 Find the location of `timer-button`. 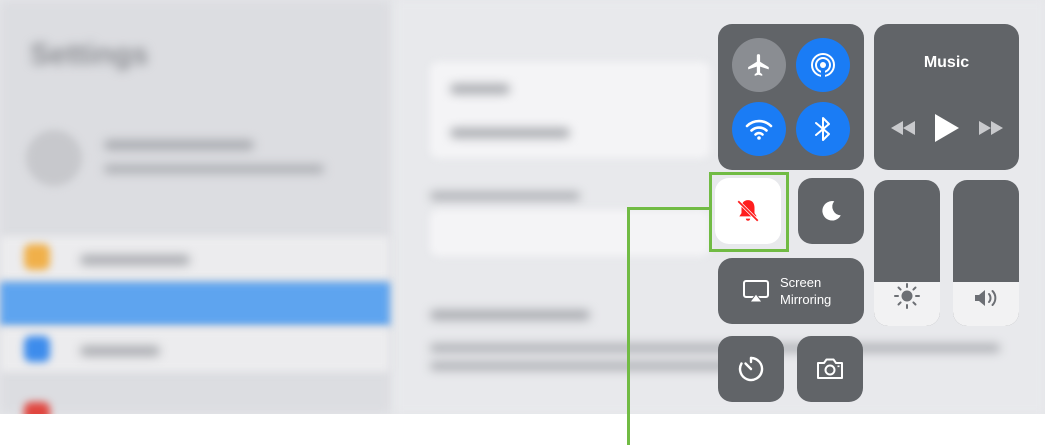

timer-button is located at coordinates (751, 369).